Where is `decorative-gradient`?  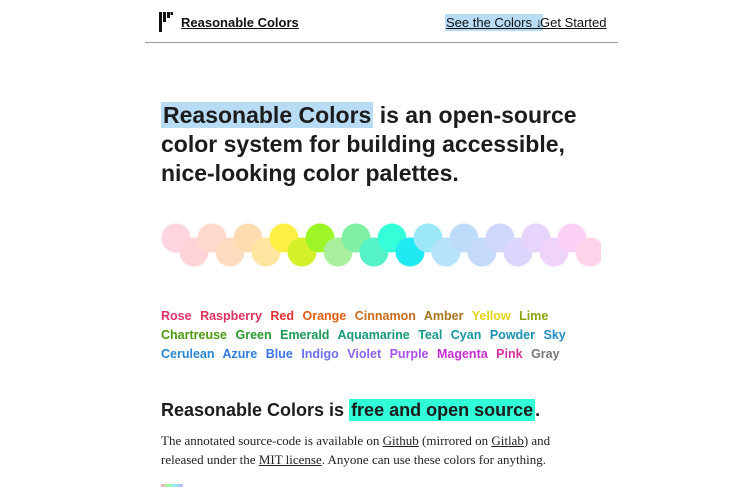
decorative-gradient is located at coordinates (172, 485).